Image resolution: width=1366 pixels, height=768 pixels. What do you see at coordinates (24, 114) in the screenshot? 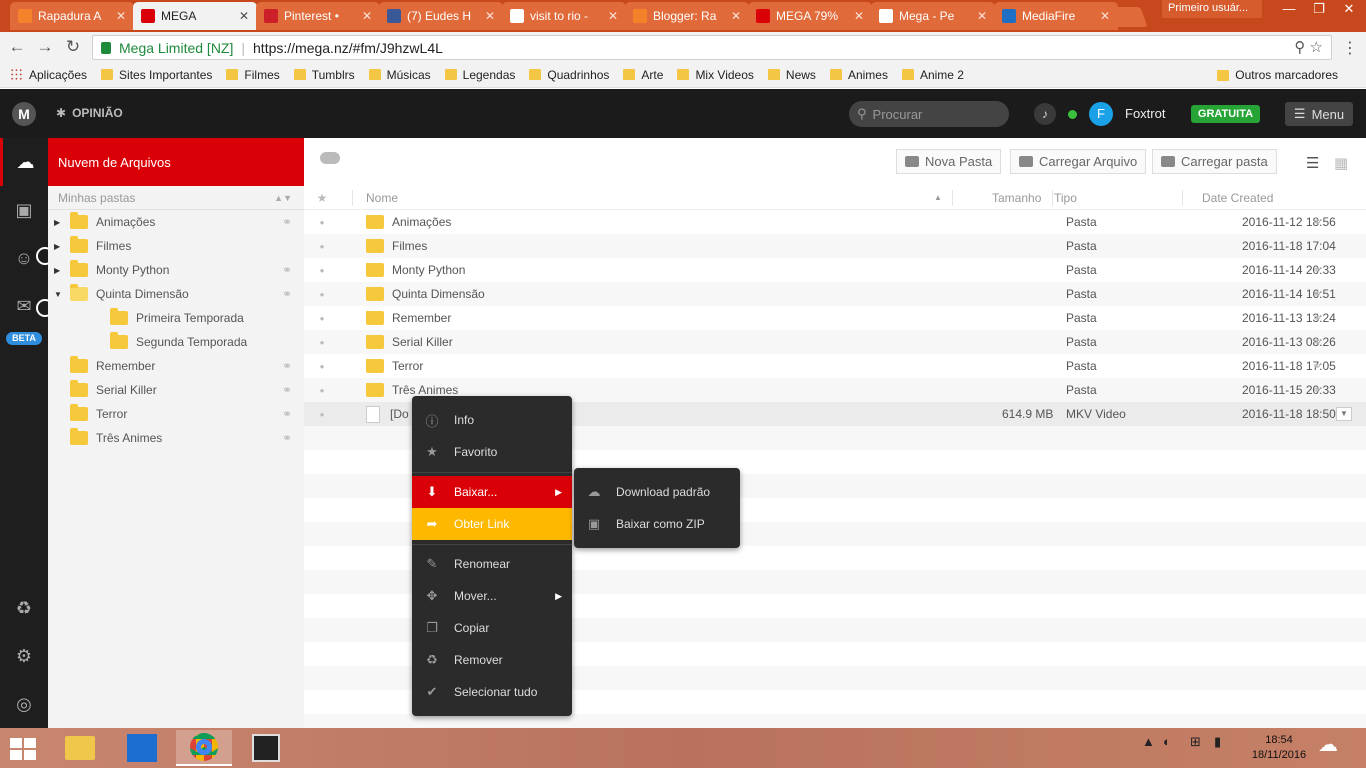
I see `mega-logo: M` at bounding box center [24, 114].